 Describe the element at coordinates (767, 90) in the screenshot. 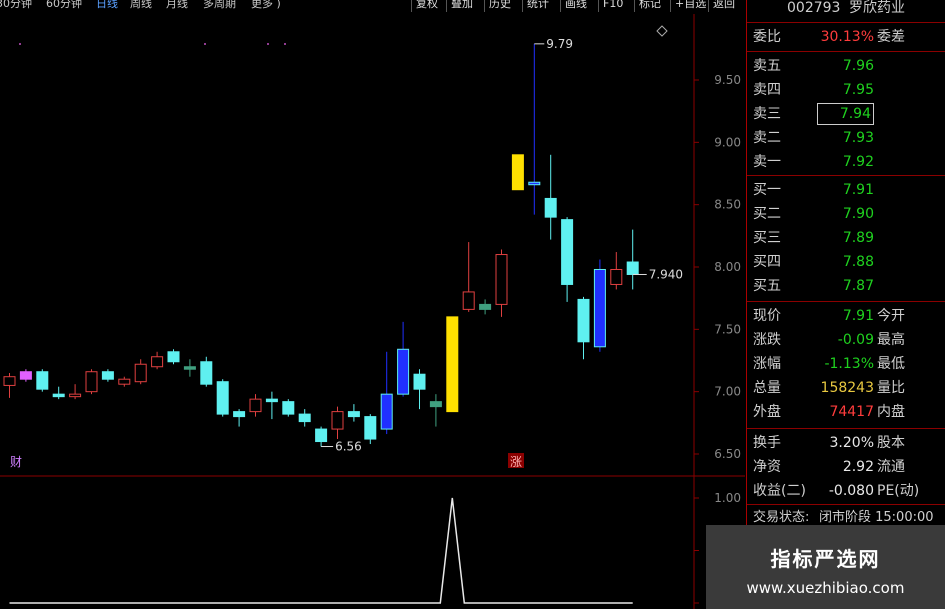

I see `sell-order-label: 卖四` at that location.